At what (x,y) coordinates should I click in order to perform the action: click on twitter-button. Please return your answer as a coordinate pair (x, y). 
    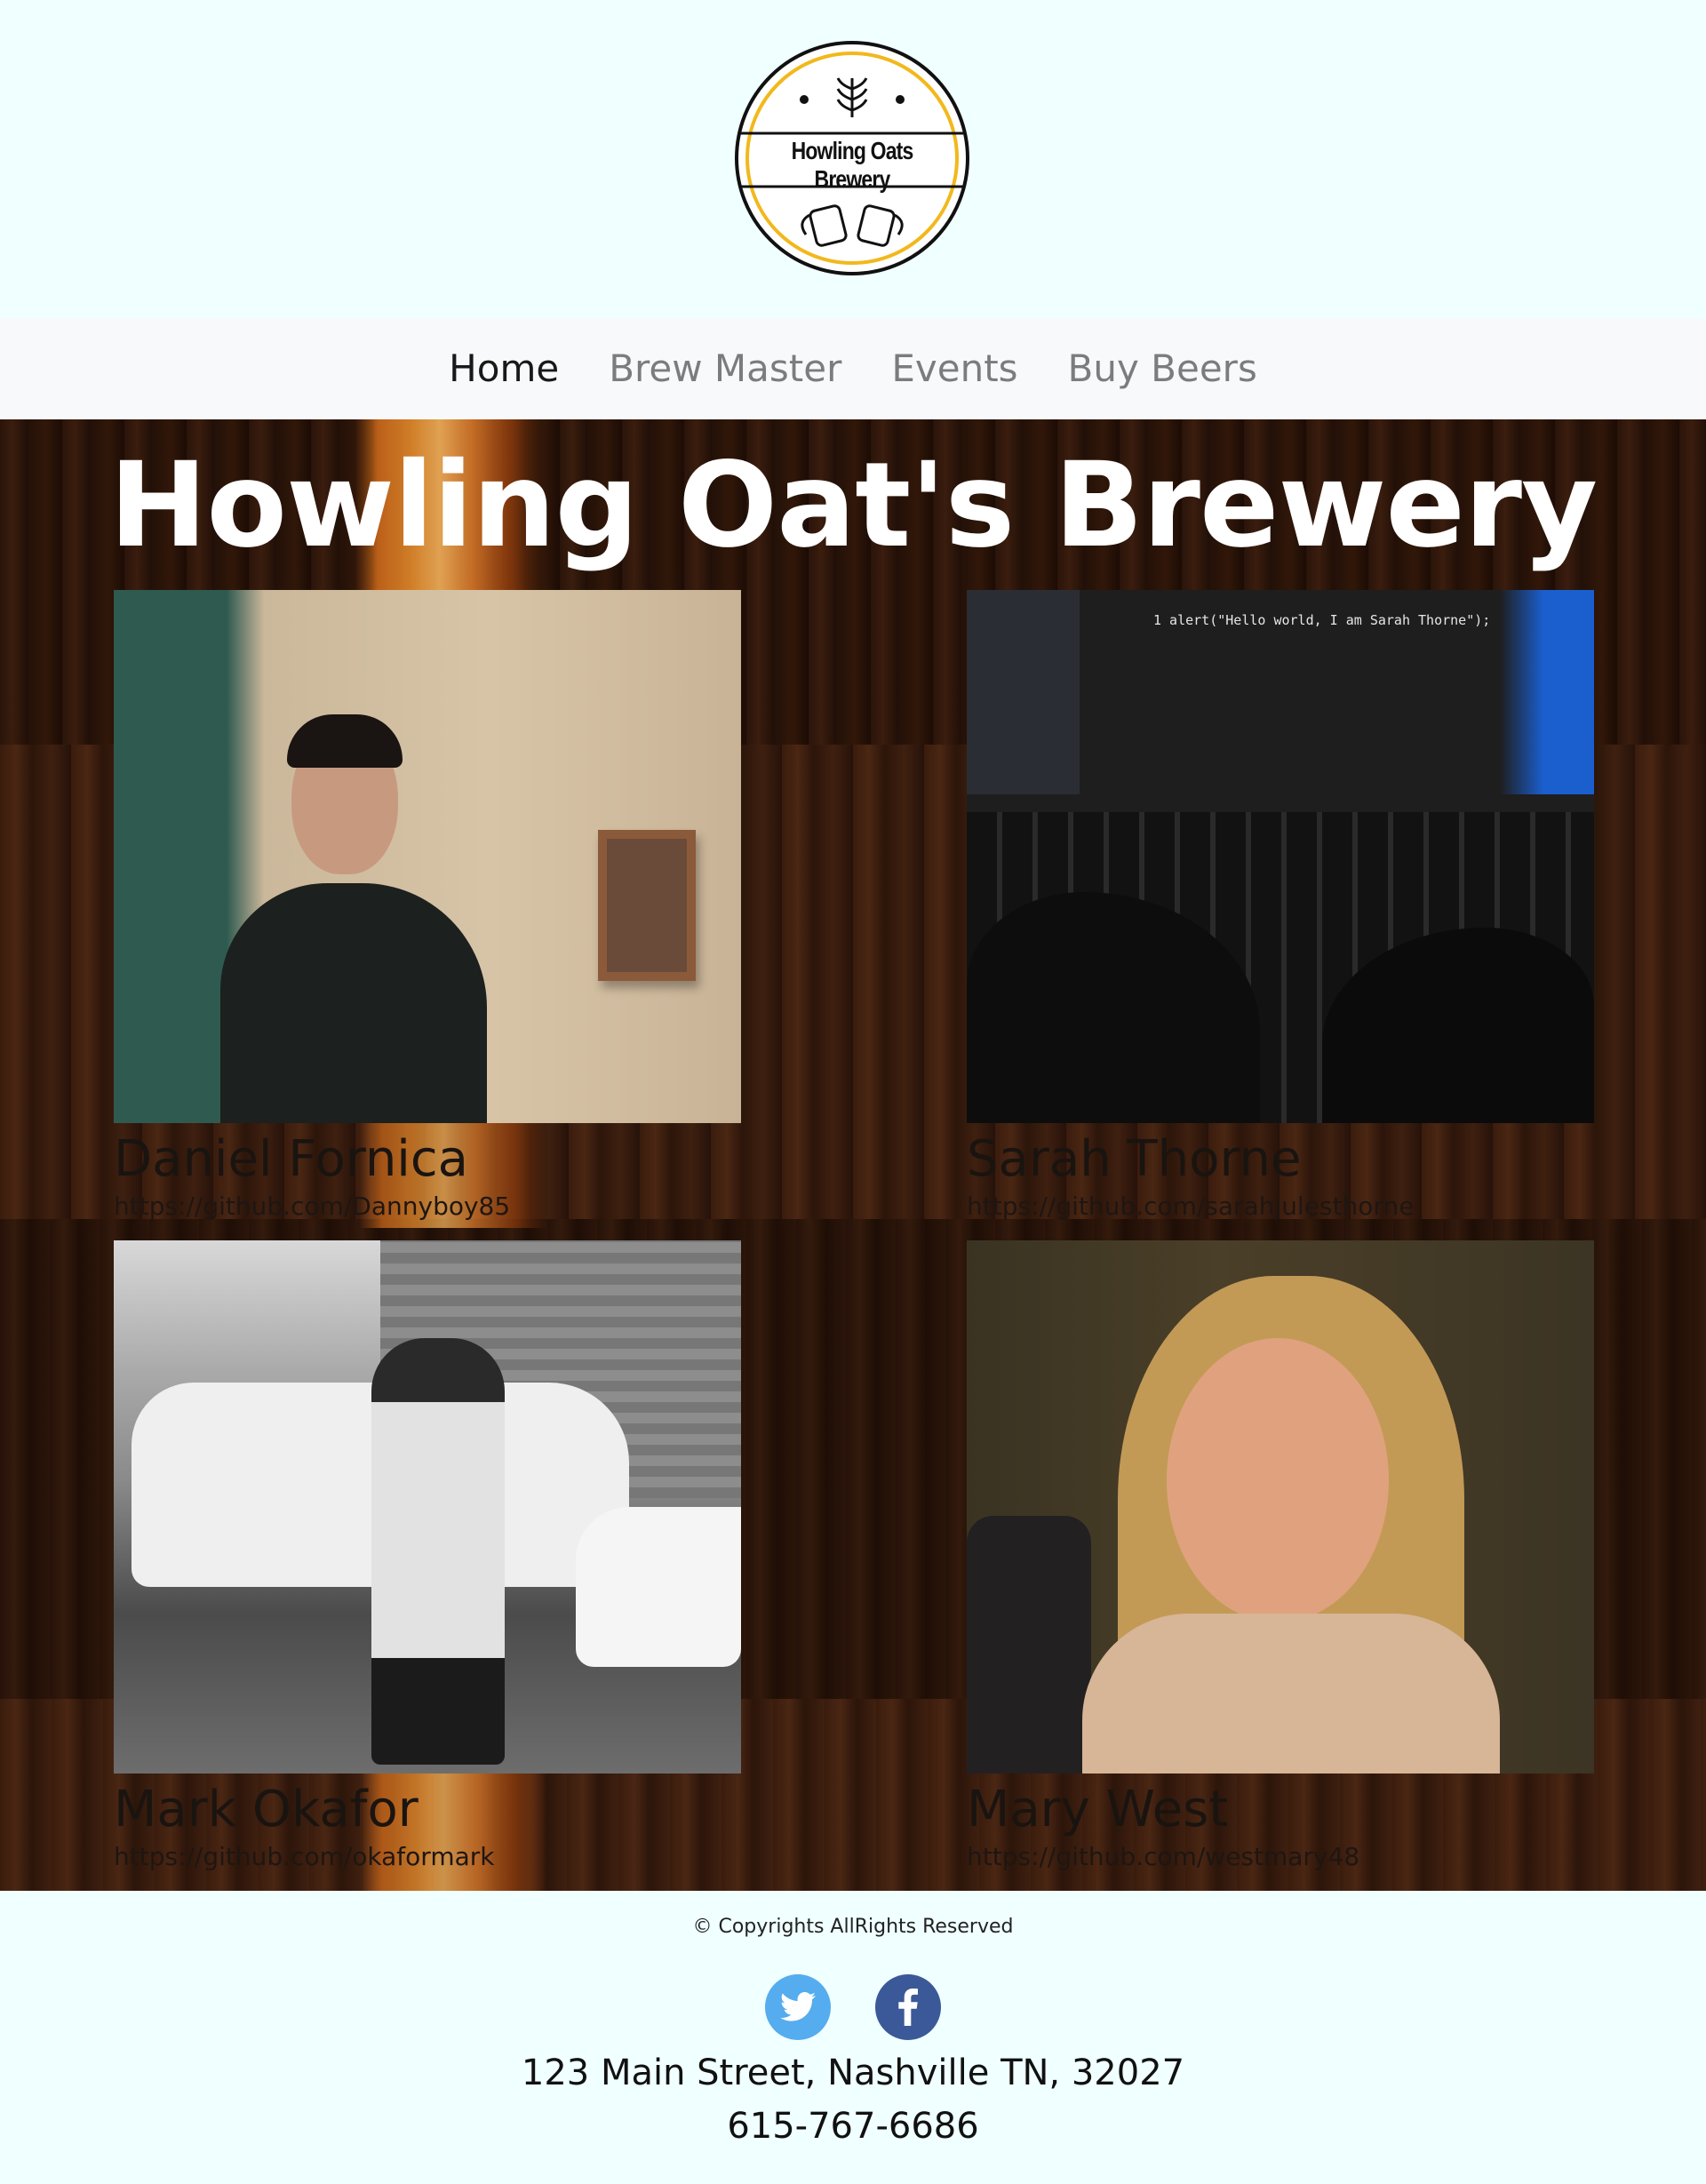
    Looking at the image, I should click on (798, 2007).